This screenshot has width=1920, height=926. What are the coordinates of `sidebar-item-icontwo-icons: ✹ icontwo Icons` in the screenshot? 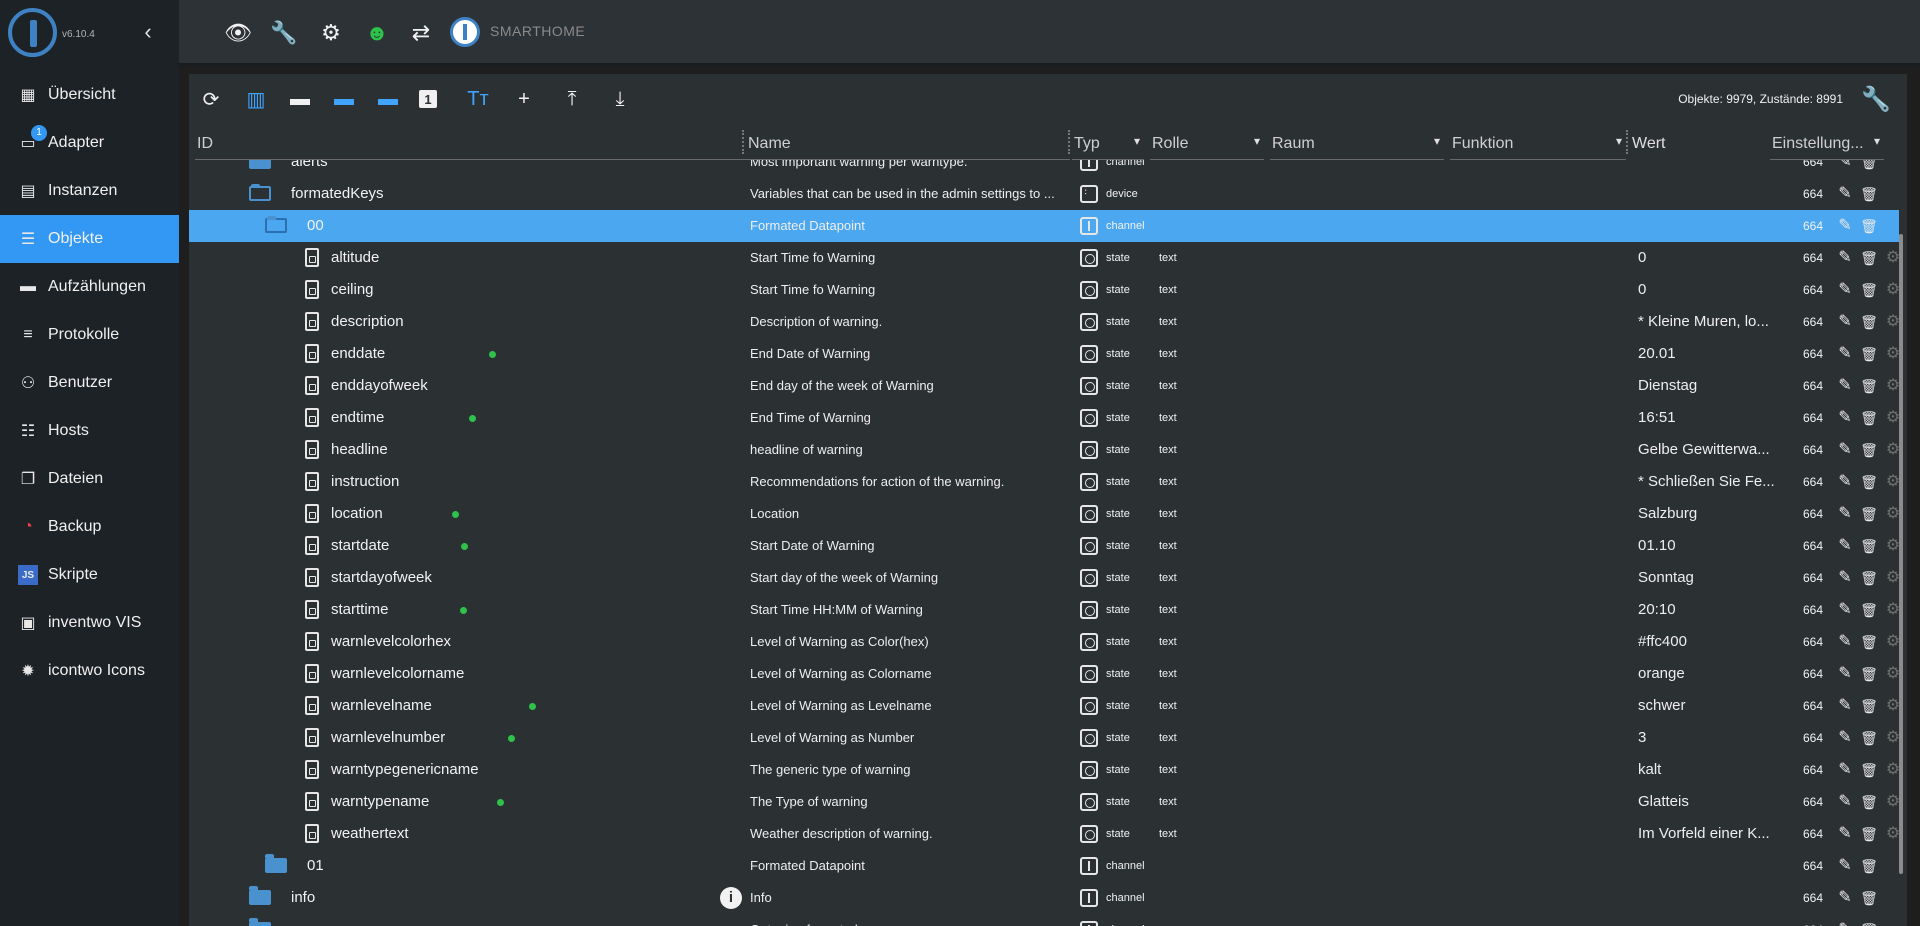 It's located at (89, 671).